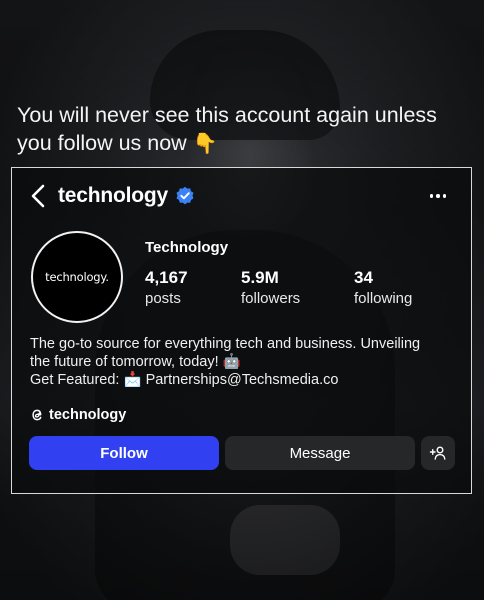  Describe the element at coordinates (383, 288) in the screenshot. I see `stat-following: 34 following` at that location.